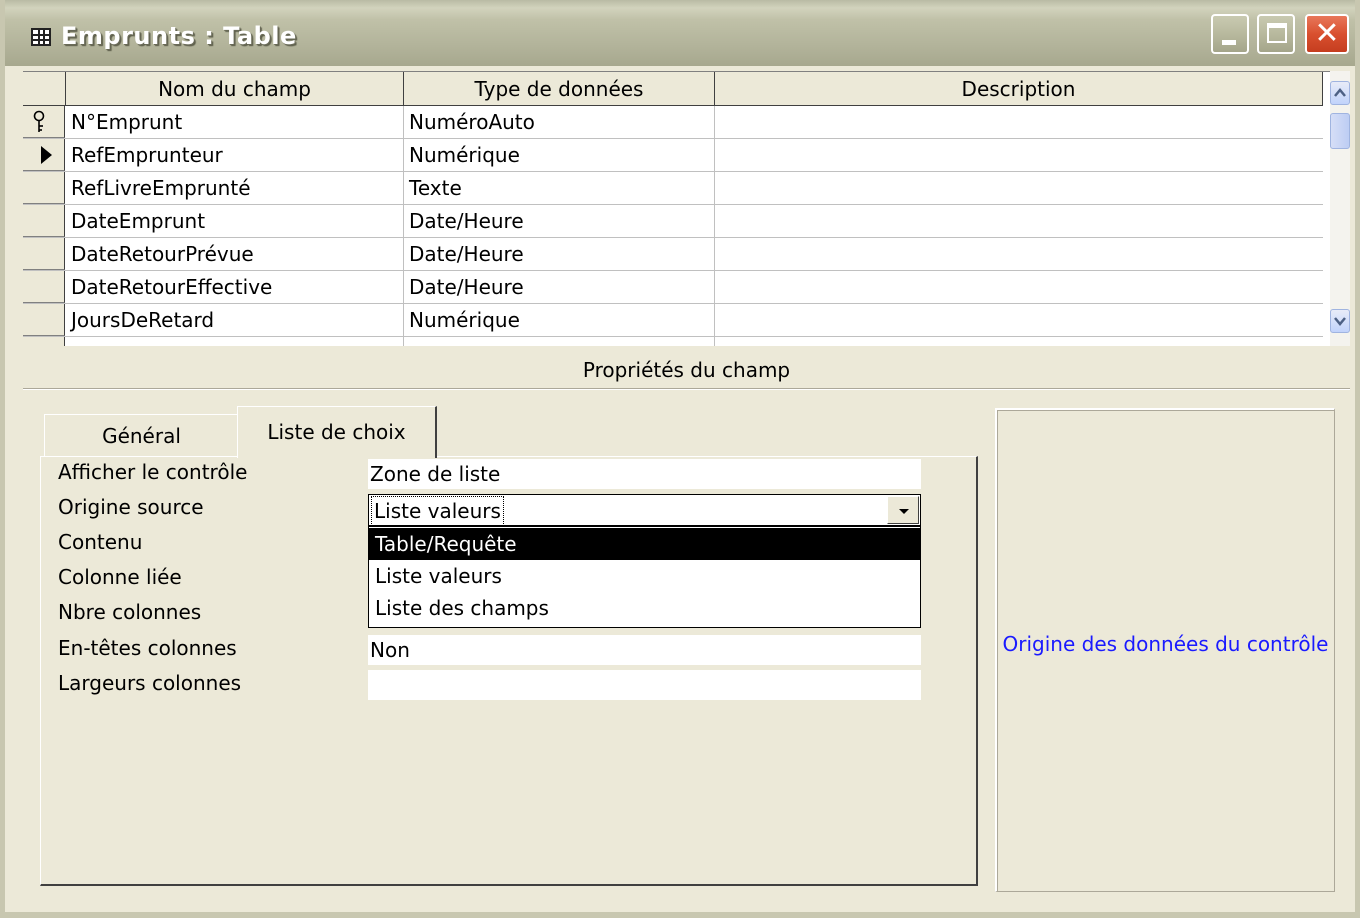 Image resolution: width=1360 pixels, height=918 pixels. I want to click on key-icon, so click(39, 121).